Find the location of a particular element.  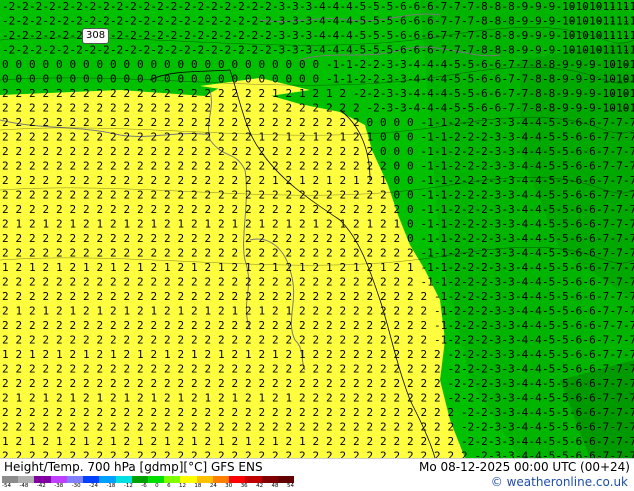

temperature-value: -11 is located at coordinates (628, 79).